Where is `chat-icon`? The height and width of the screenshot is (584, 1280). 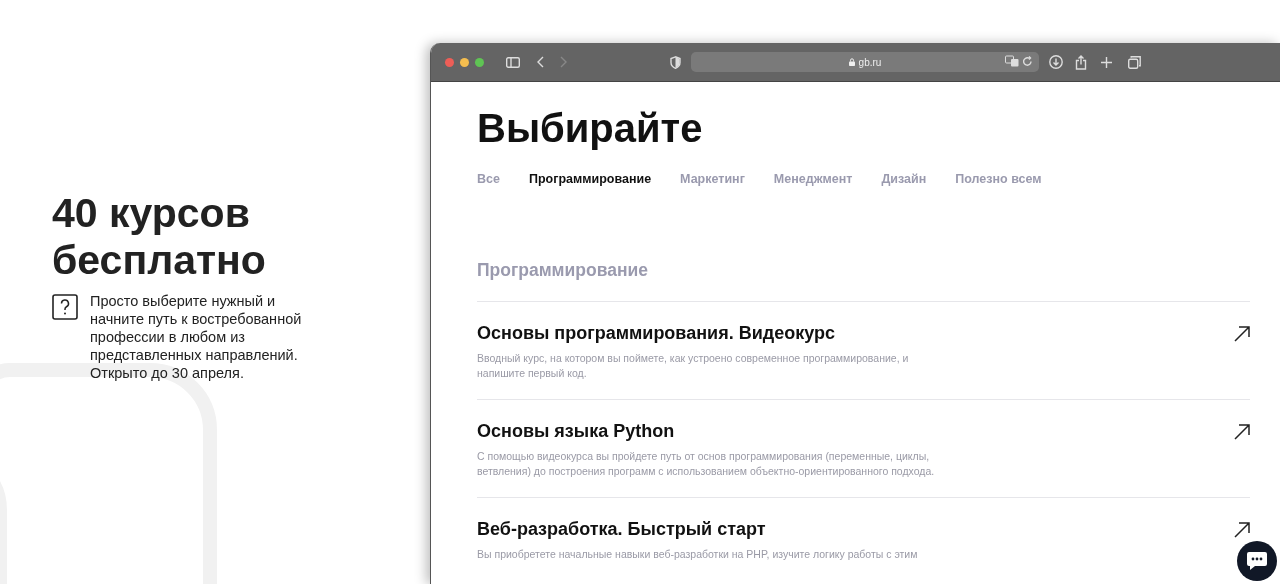
chat-icon is located at coordinates (1257, 561).